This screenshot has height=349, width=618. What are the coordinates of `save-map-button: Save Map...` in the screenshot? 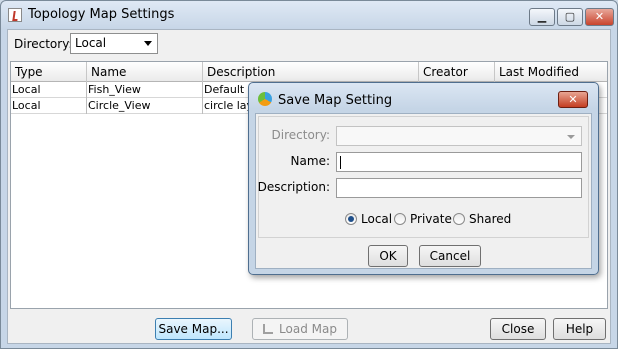 It's located at (193, 329).